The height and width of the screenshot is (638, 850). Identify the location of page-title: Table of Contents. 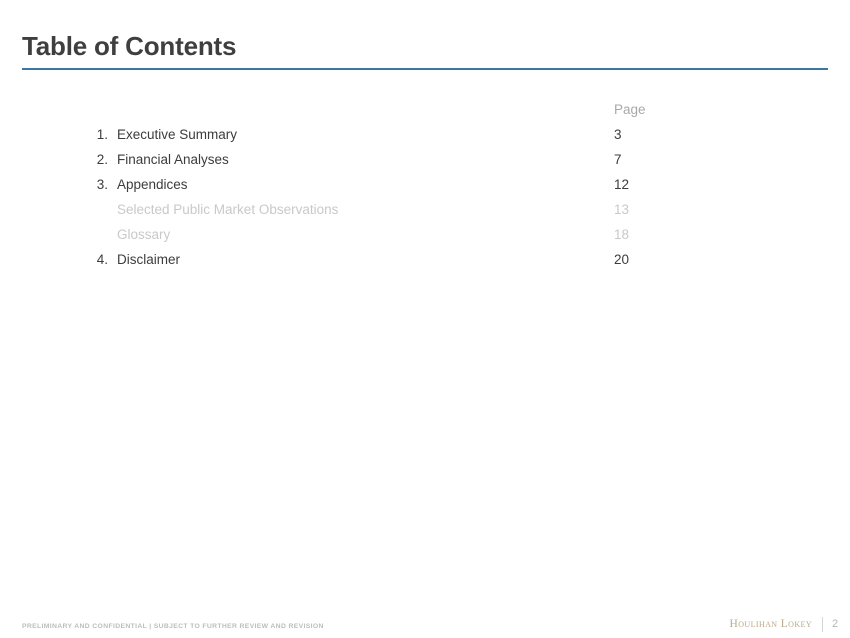
(129, 46).